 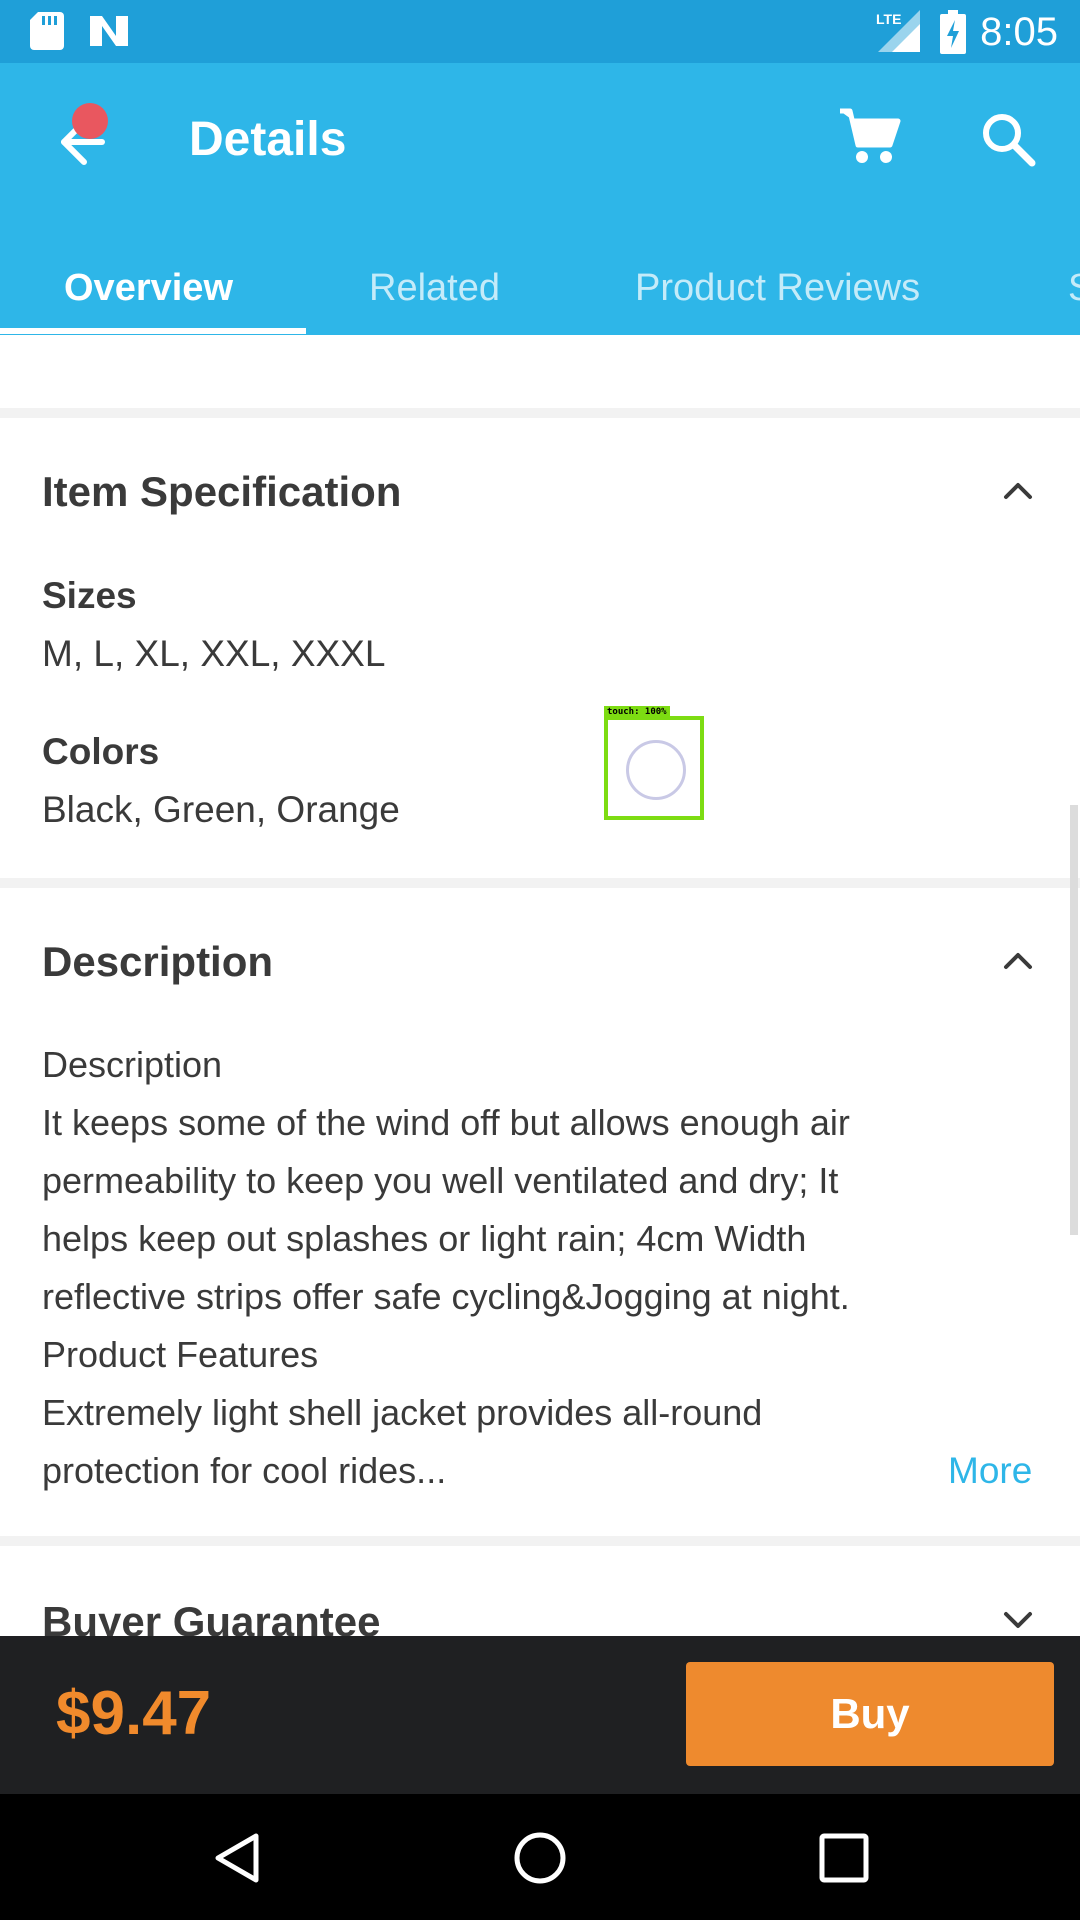 What do you see at coordinates (540, 31) in the screenshot?
I see `status-bar: LTE 8:05` at bounding box center [540, 31].